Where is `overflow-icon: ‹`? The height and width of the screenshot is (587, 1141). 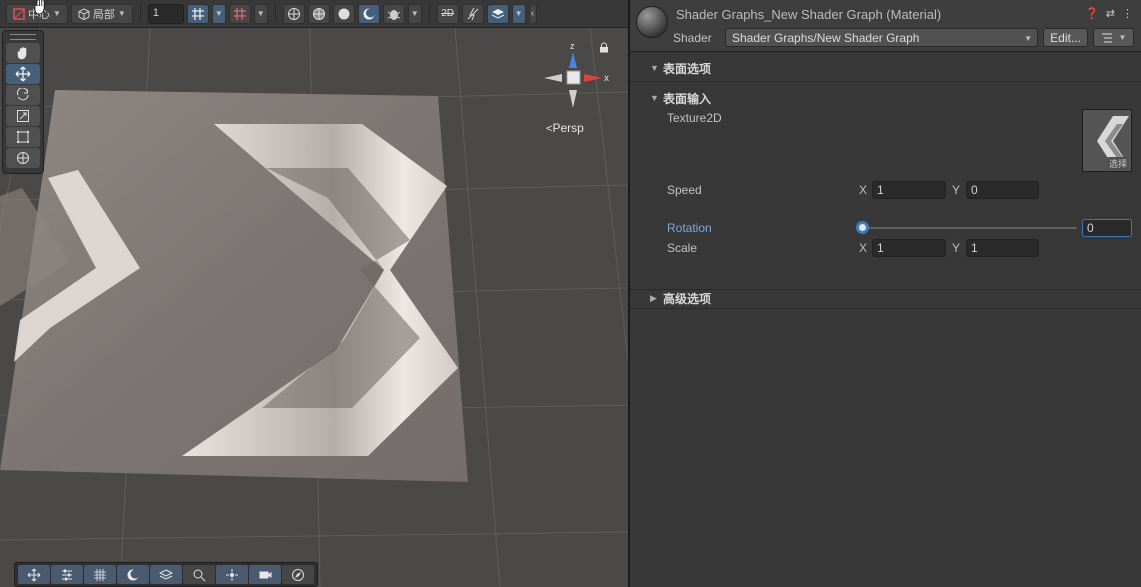
overflow-icon: ‹ is located at coordinates (532, 13).